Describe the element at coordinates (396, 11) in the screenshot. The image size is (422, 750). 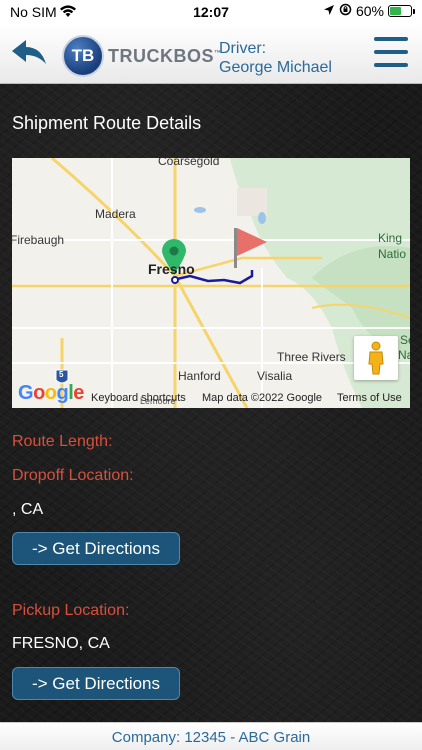
I see `battery-fill` at that location.